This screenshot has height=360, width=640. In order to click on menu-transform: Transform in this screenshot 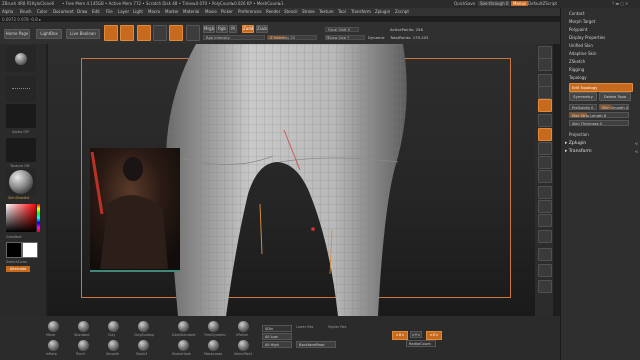, I will do `click(361, 11)`.